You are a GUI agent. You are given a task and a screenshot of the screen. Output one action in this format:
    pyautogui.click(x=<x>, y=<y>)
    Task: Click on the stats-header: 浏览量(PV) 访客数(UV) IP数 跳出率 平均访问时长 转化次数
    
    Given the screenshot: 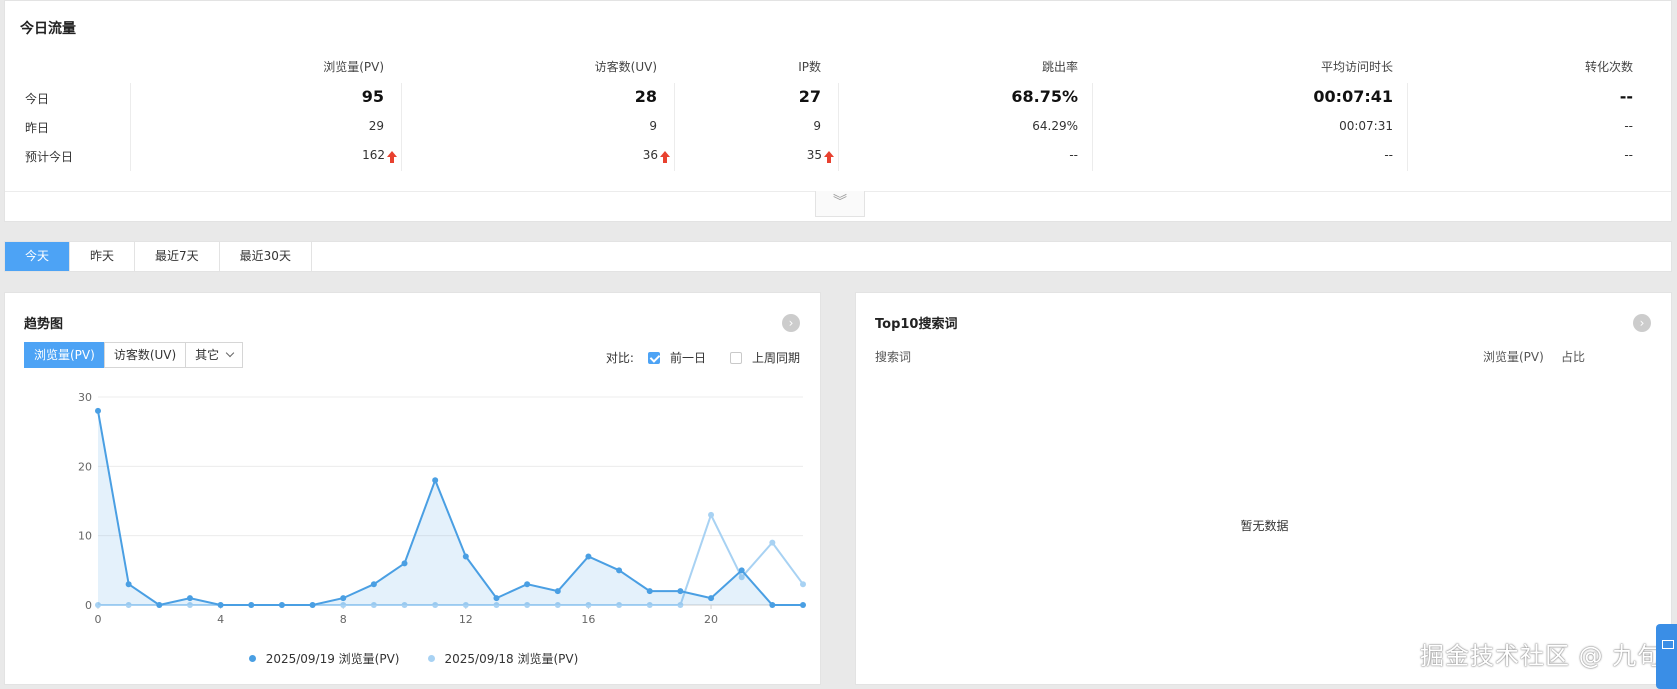 What is the action you would take?
    pyautogui.click(x=839, y=68)
    